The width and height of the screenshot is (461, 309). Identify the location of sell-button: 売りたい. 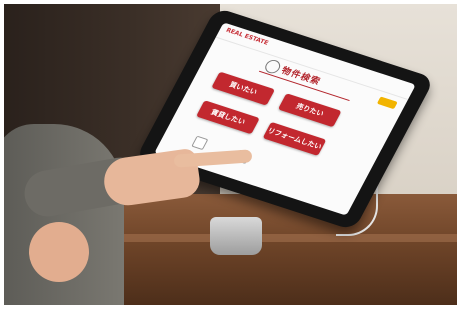
(309, 110).